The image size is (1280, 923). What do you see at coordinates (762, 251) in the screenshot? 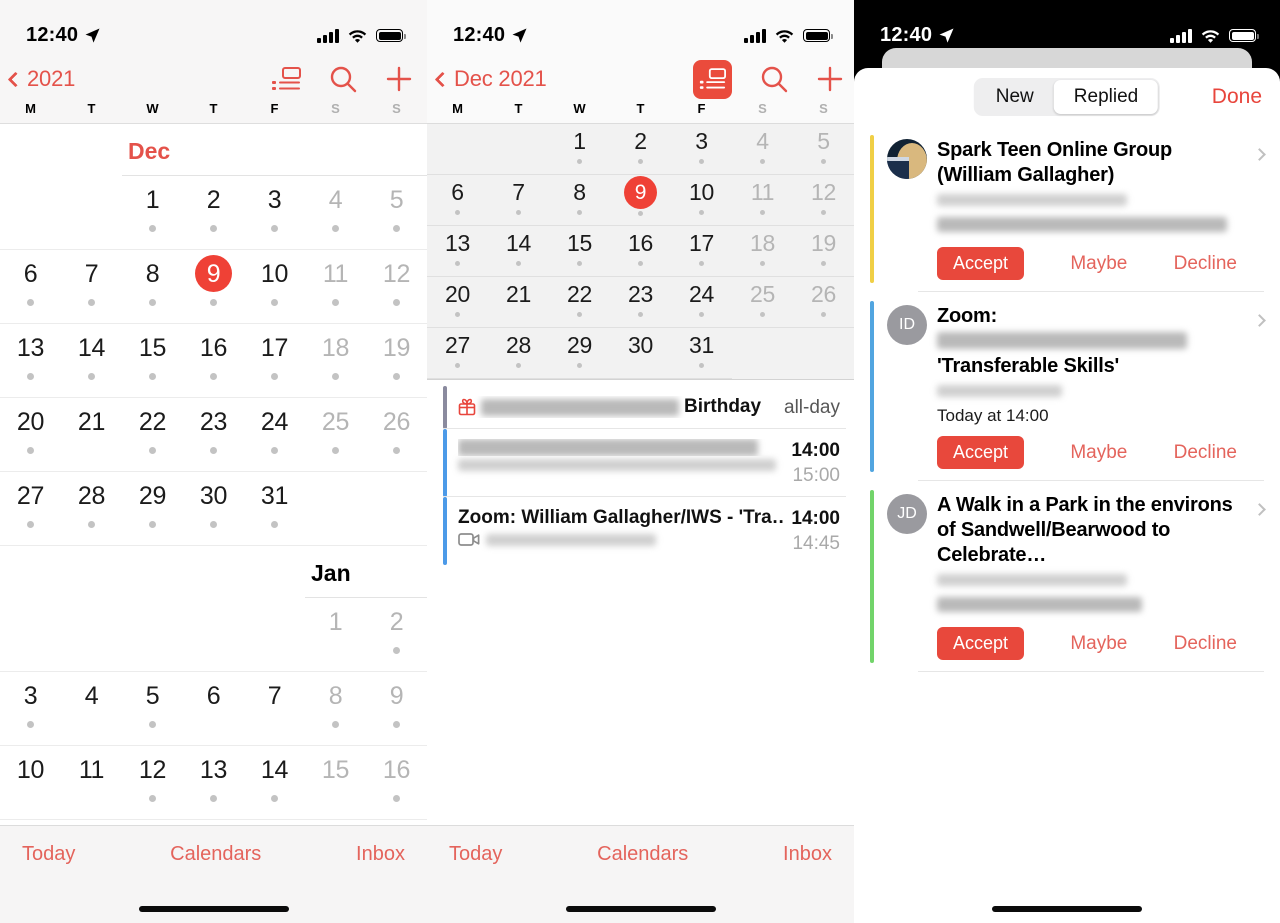
I see `day-cell: 18` at bounding box center [762, 251].